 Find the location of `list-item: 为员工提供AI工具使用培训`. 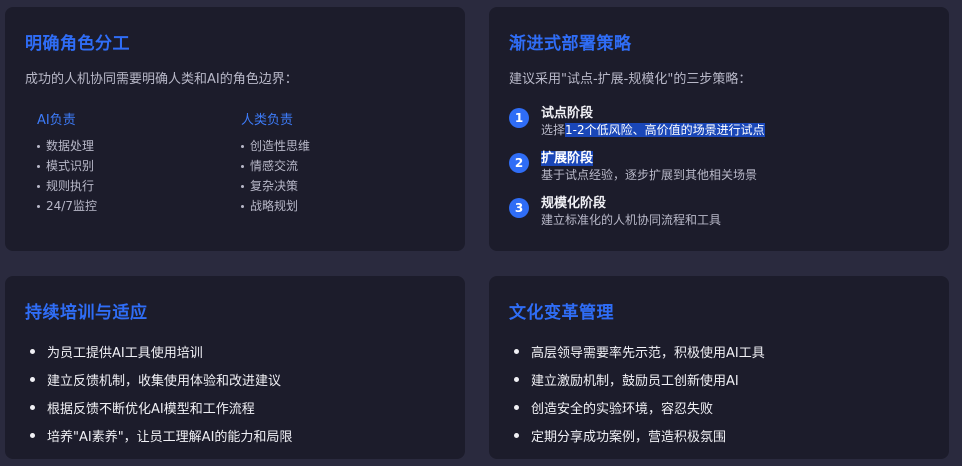

list-item: 为员工提供AI工具使用培训 is located at coordinates (235, 351).